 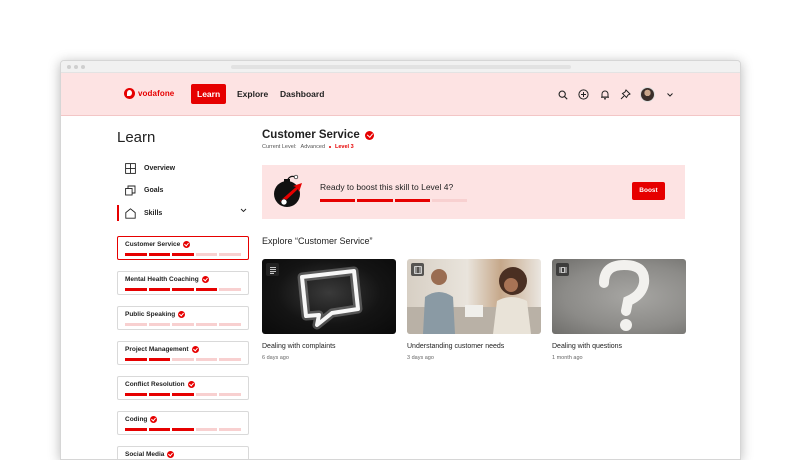 I want to click on boost-button: Boost, so click(x=648, y=191).